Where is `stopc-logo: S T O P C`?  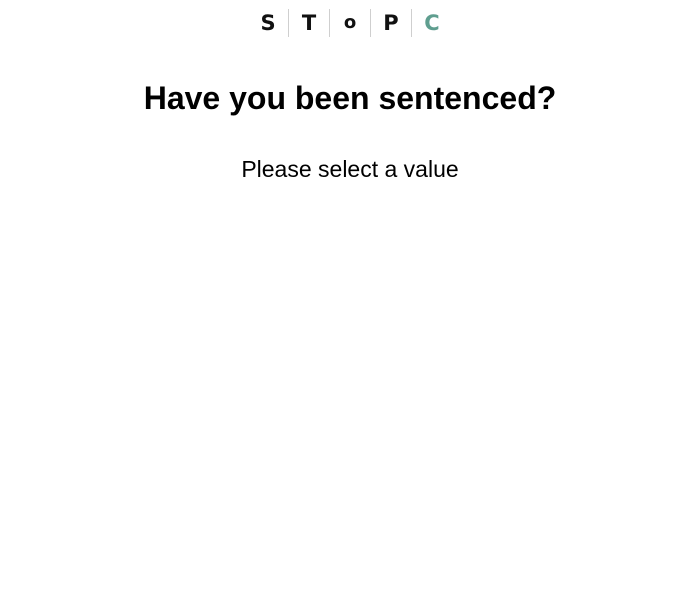 stopc-logo: S T O P C is located at coordinates (350, 23).